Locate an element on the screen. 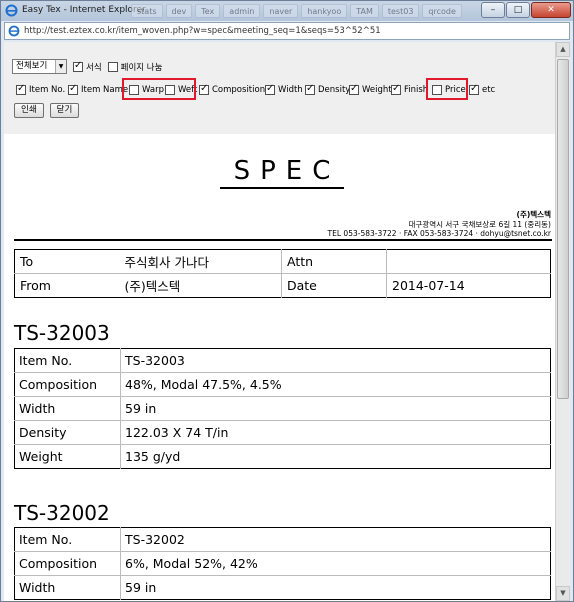  spec-key: Density is located at coordinates (67, 432).